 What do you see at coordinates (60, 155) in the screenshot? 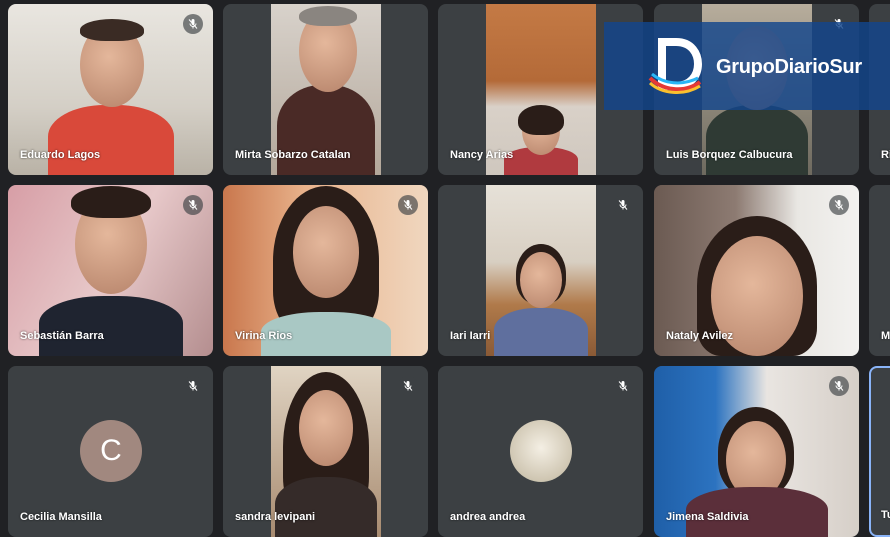
I see `participant-name: Eduardo Lagos` at bounding box center [60, 155].